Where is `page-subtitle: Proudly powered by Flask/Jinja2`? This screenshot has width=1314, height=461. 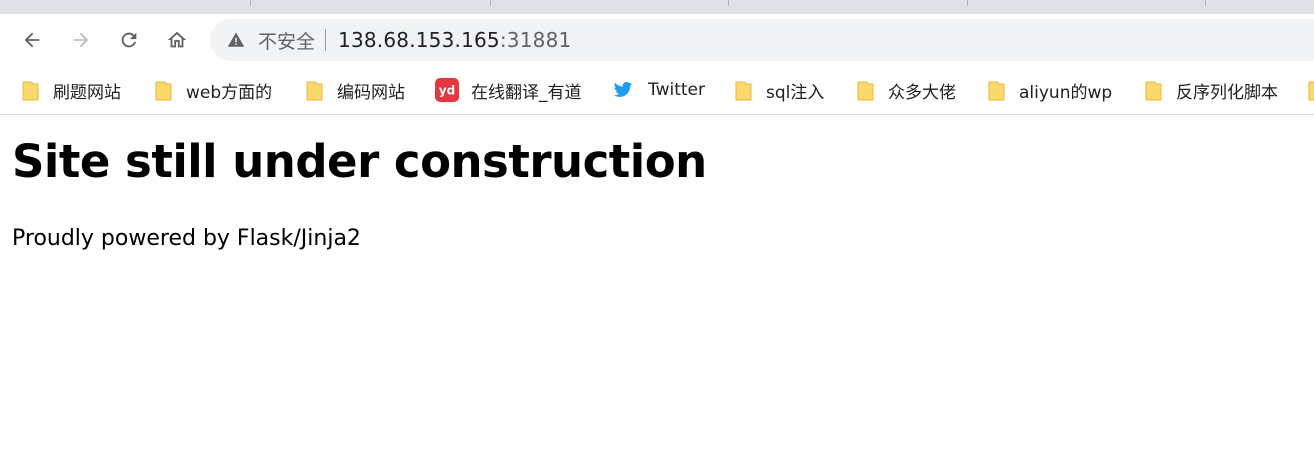
page-subtitle: Proudly powered by Flask/Jinja2 is located at coordinates (186, 238).